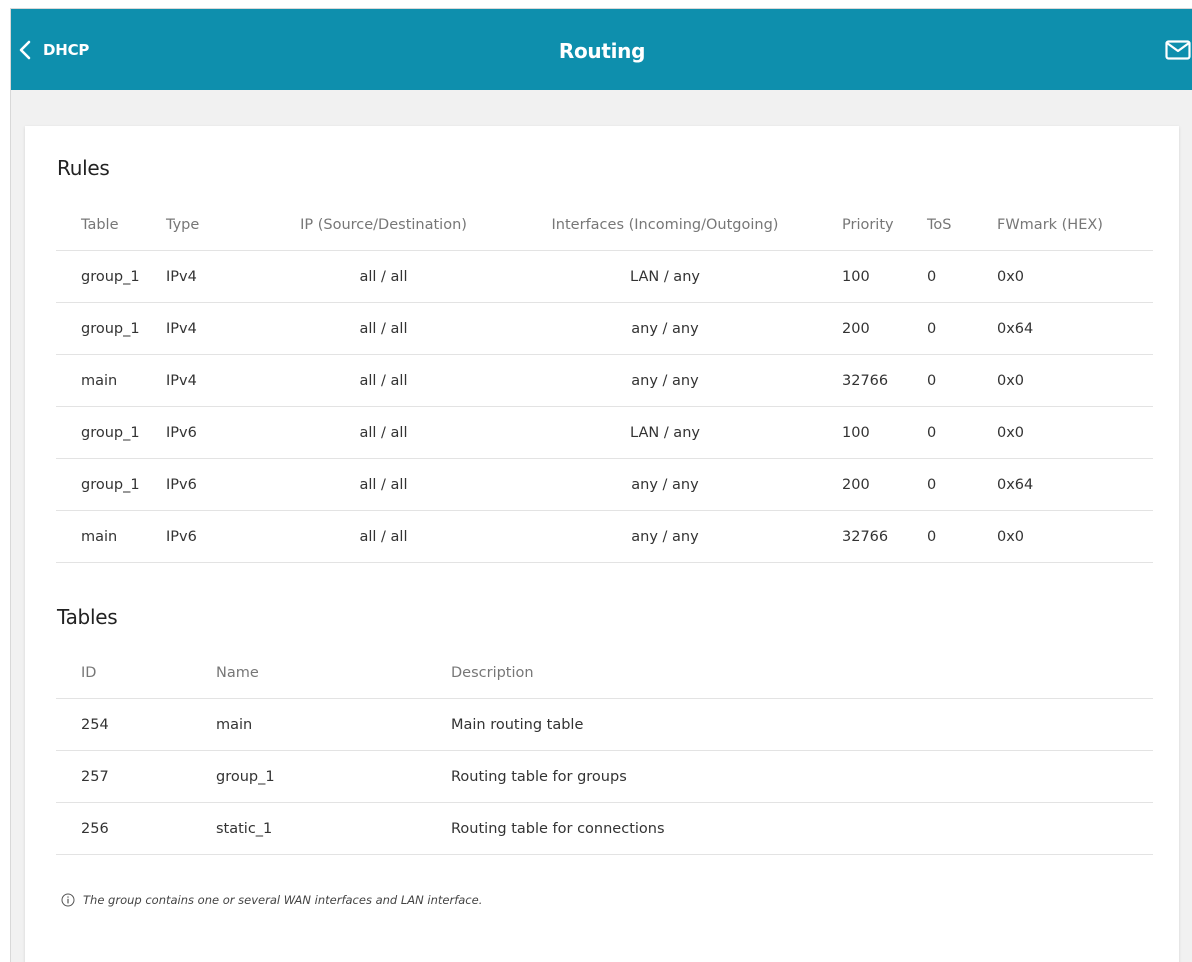  I want to click on rules-row: group_1 IPv4 all / all LAN / any 100 0 0x0, so click(604, 276).